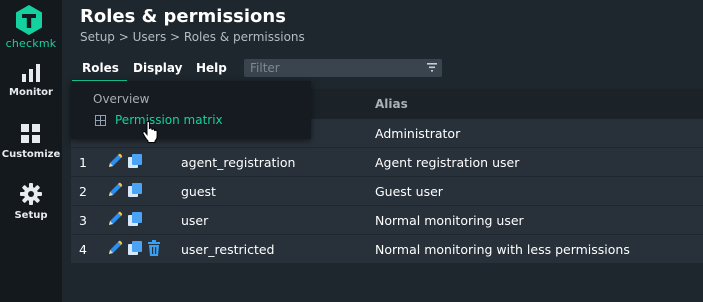 This screenshot has width=703, height=302. Describe the element at coordinates (29, 20) in the screenshot. I see `checkmk-logo-icon` at that location.